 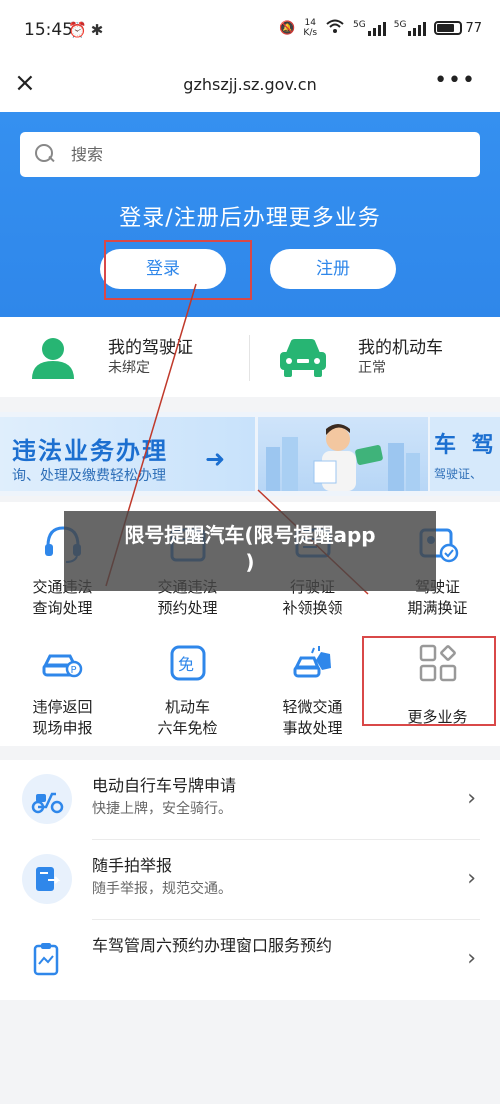 What do you see at coordinates (178, 270) in the screenshot?
I see `login-highlight-box` at bounding box center [178, 270].